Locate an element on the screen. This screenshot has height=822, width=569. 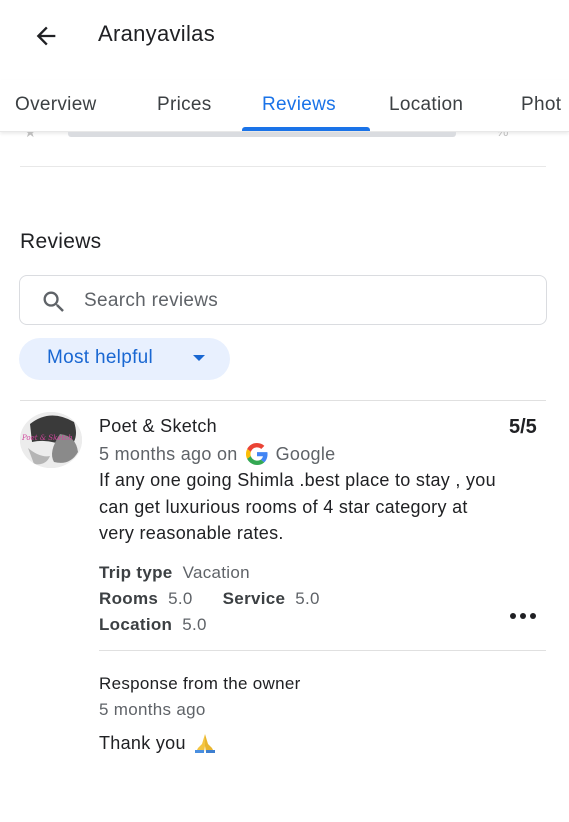
arrow-back-icon is located at coordinates (46, 36).